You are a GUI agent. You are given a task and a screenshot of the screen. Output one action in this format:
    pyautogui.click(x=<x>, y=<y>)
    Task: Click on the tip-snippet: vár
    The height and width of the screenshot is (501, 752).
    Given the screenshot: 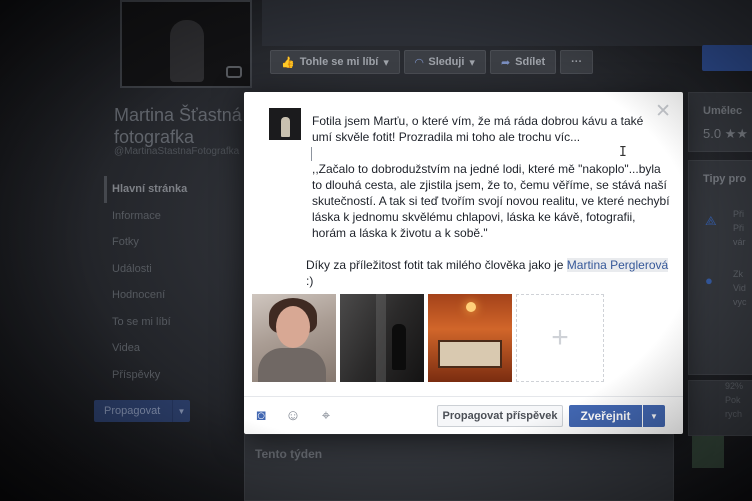 What is the action you would take?
    pyautogui.click(x=739, y=242)
    